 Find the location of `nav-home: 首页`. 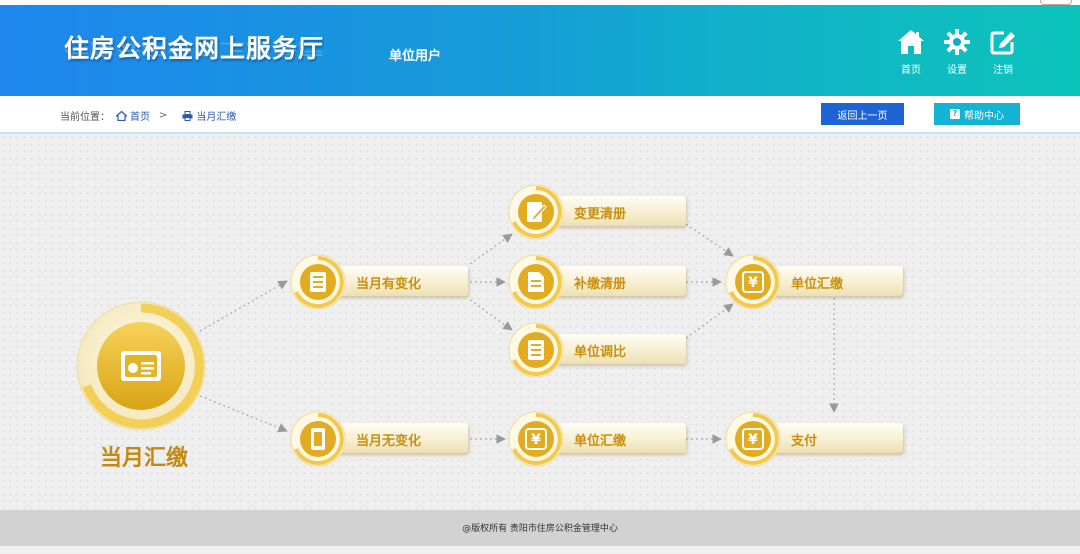

nav-home: 首页 is located at coordinates (911, 52).